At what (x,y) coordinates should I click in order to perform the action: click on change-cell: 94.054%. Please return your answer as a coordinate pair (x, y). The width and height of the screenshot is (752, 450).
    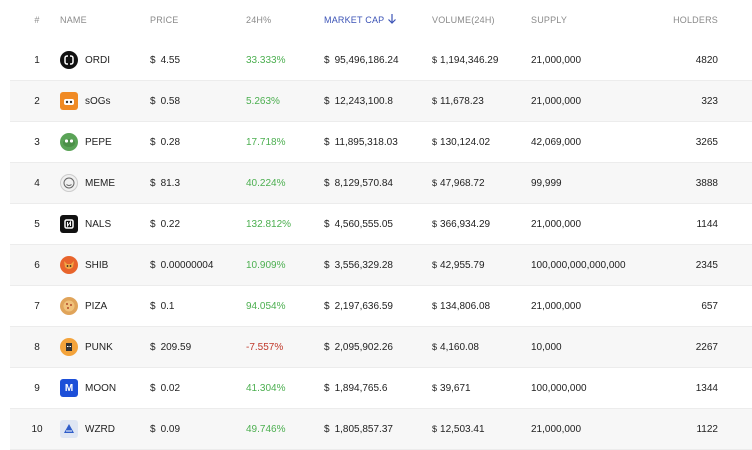
    Looking at the image, I should click on (266, 306).